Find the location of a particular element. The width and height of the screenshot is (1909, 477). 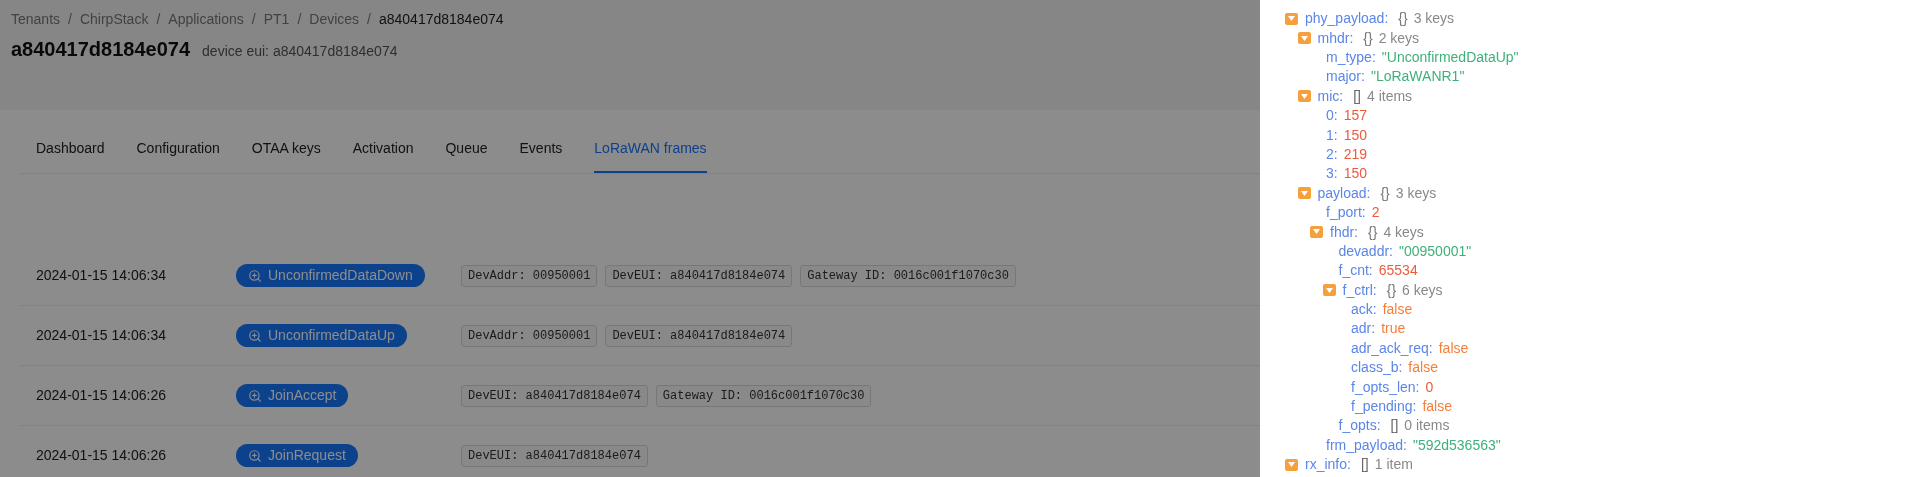

tree-value: "LoRaWANR1" is located at coordinates (1417, 77).